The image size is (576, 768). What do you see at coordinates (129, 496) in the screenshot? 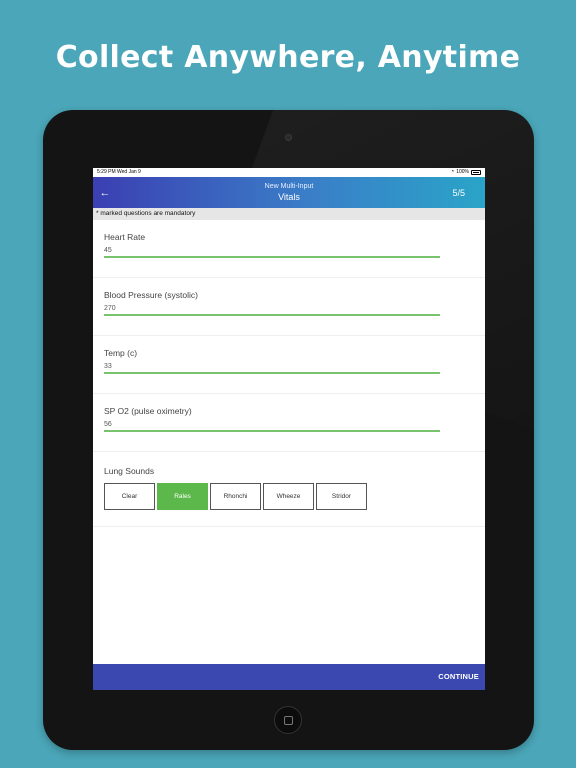
I see `option-clear-button: Clear` at bounding box center [129, 496].